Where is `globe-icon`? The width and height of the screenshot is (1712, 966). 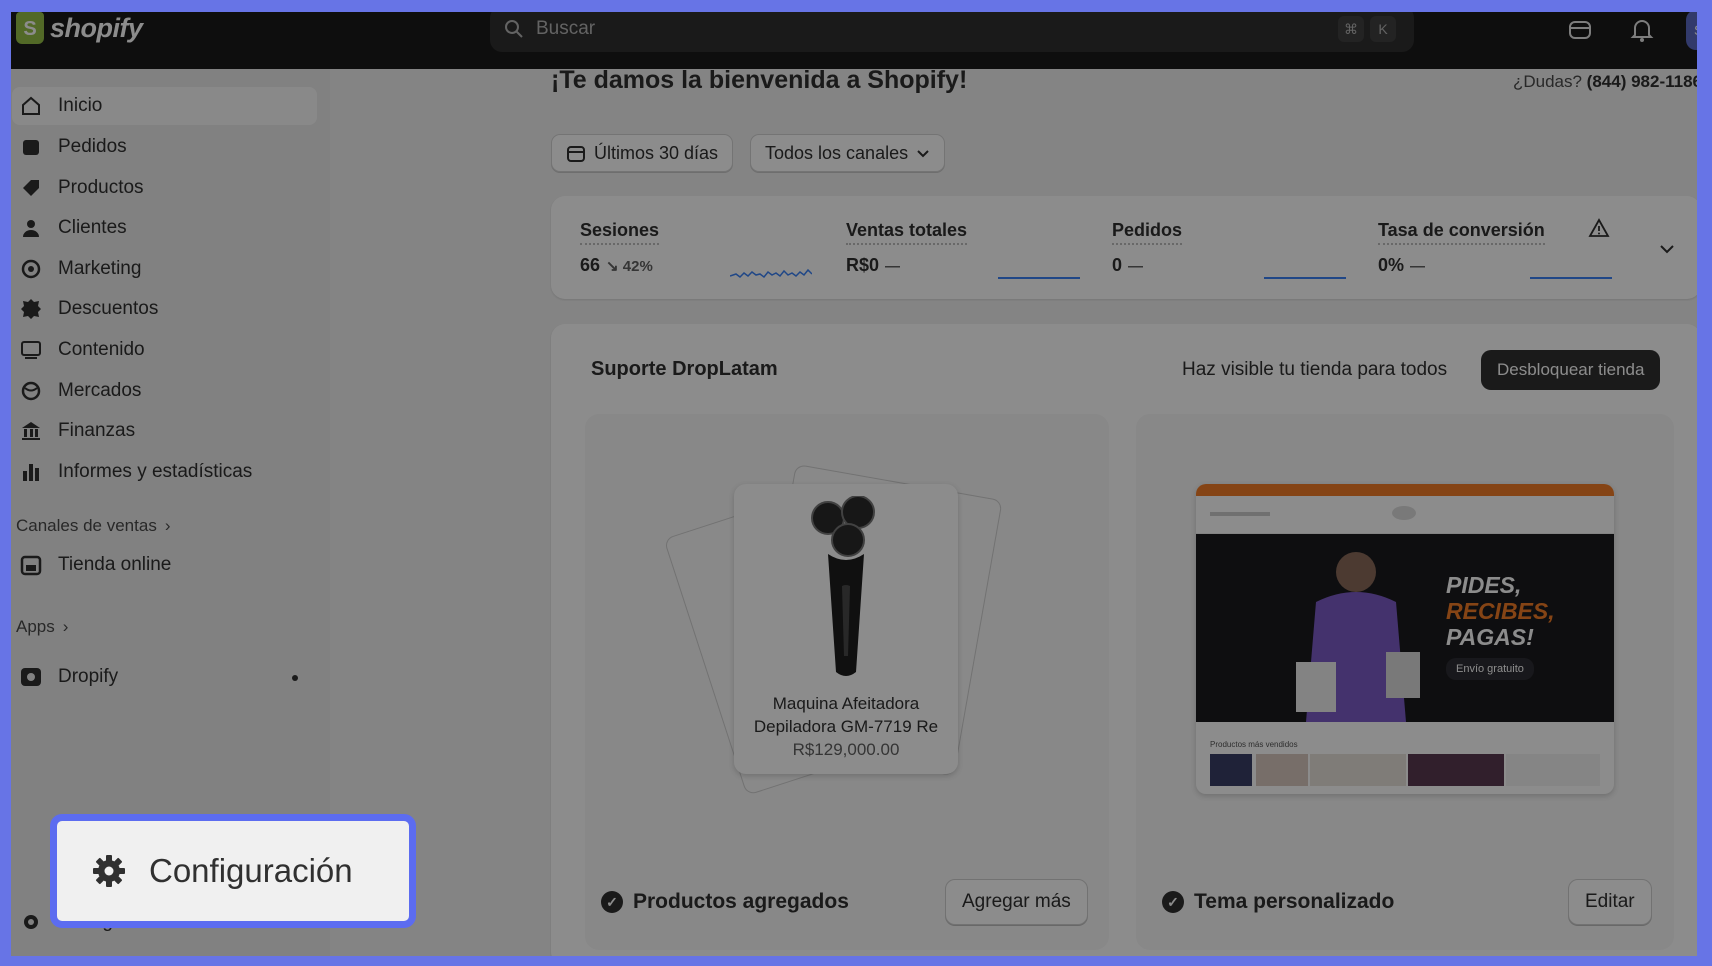 globe-icon is located at coordinates (31, 391).